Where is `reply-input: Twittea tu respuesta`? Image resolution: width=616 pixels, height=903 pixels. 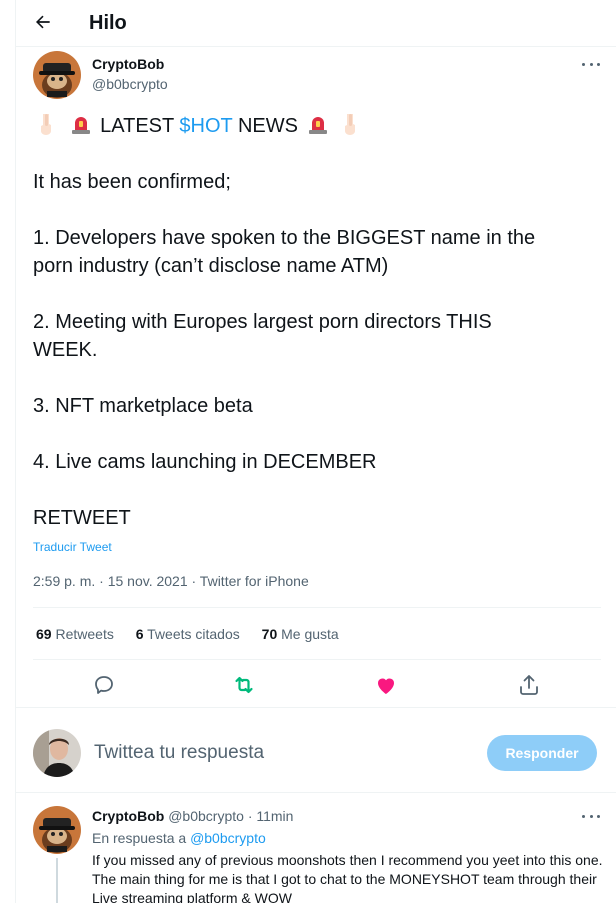 reply-input: Twittea tu respuesta is located at coordinates (179, 753).